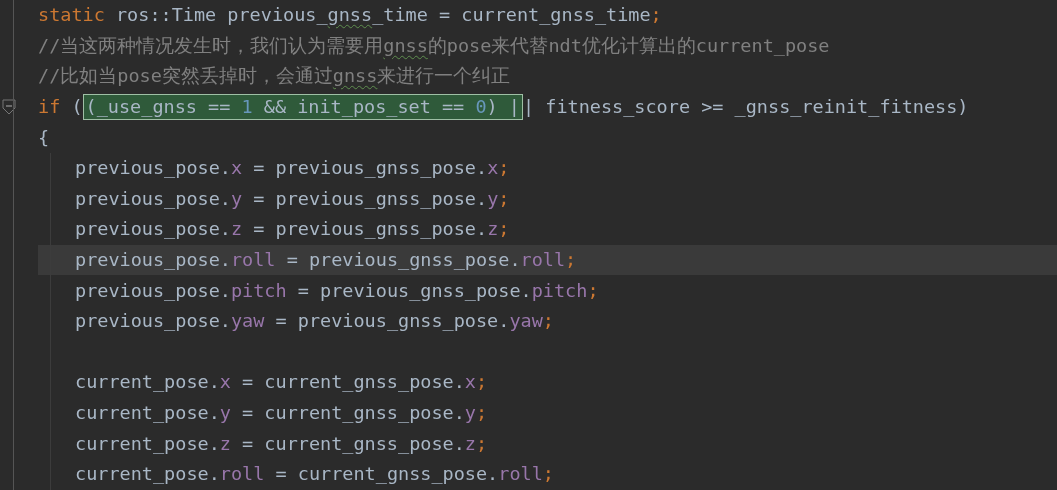 Image resolution: width=1057 pixels, height=490 pixels. I want to click on code-text: current_pose.roll = current_gnss_pose.roll;, so click(314, 474).